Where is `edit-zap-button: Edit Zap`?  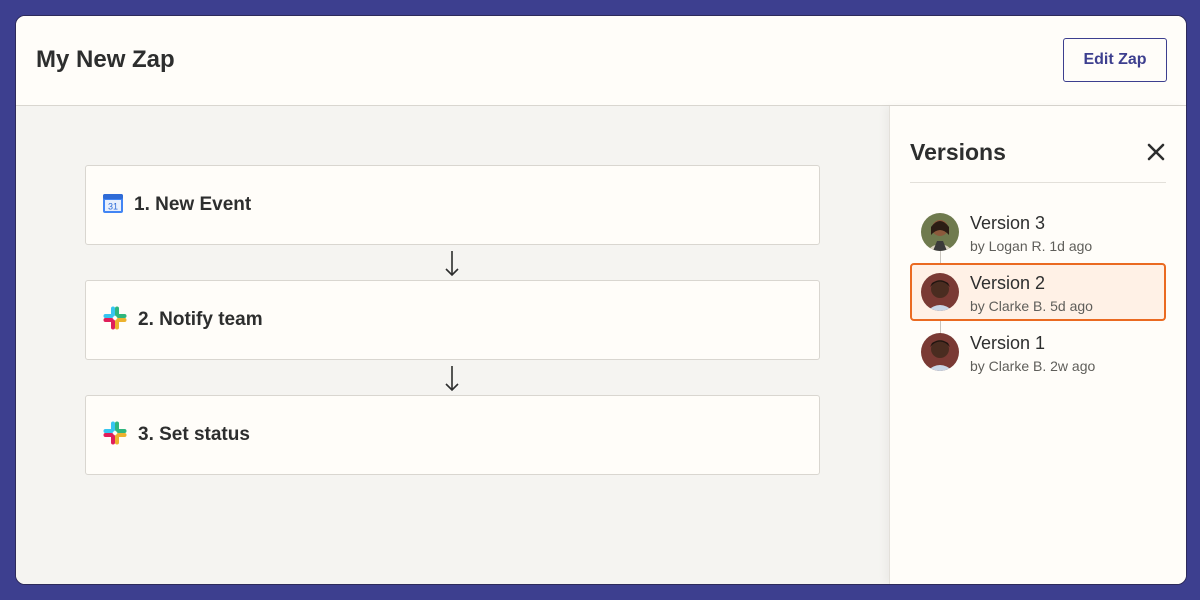
edit-zap-button: Edit Zap is located at coordinates (1115, 60).